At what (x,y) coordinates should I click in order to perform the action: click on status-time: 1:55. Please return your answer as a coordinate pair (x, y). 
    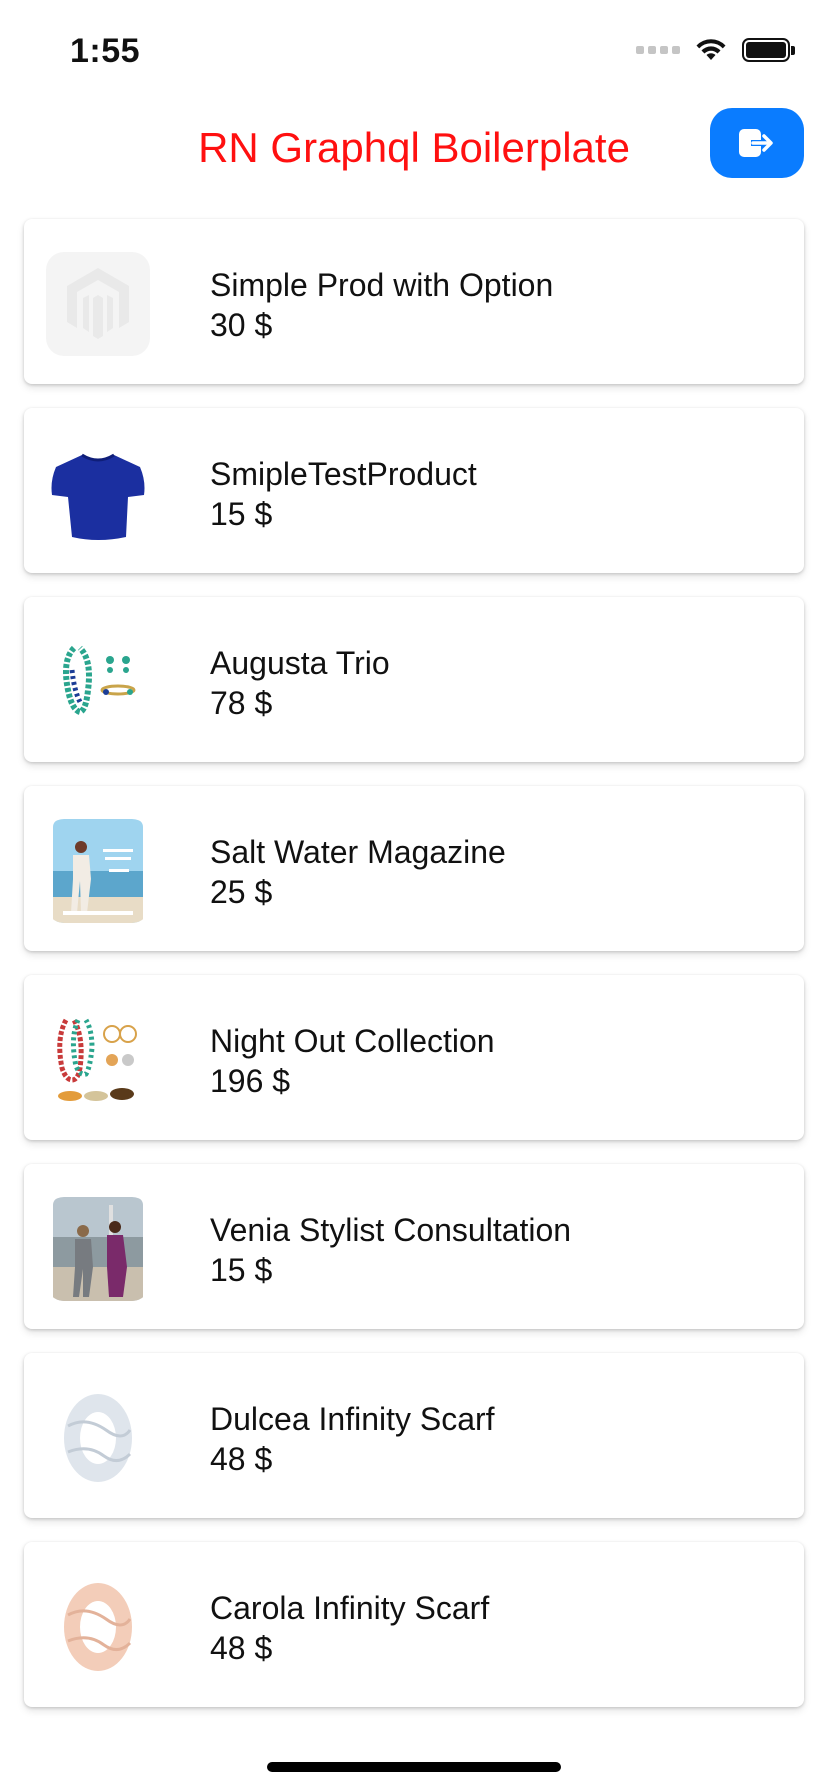
    Looking at the image, I should click on (105, 51).